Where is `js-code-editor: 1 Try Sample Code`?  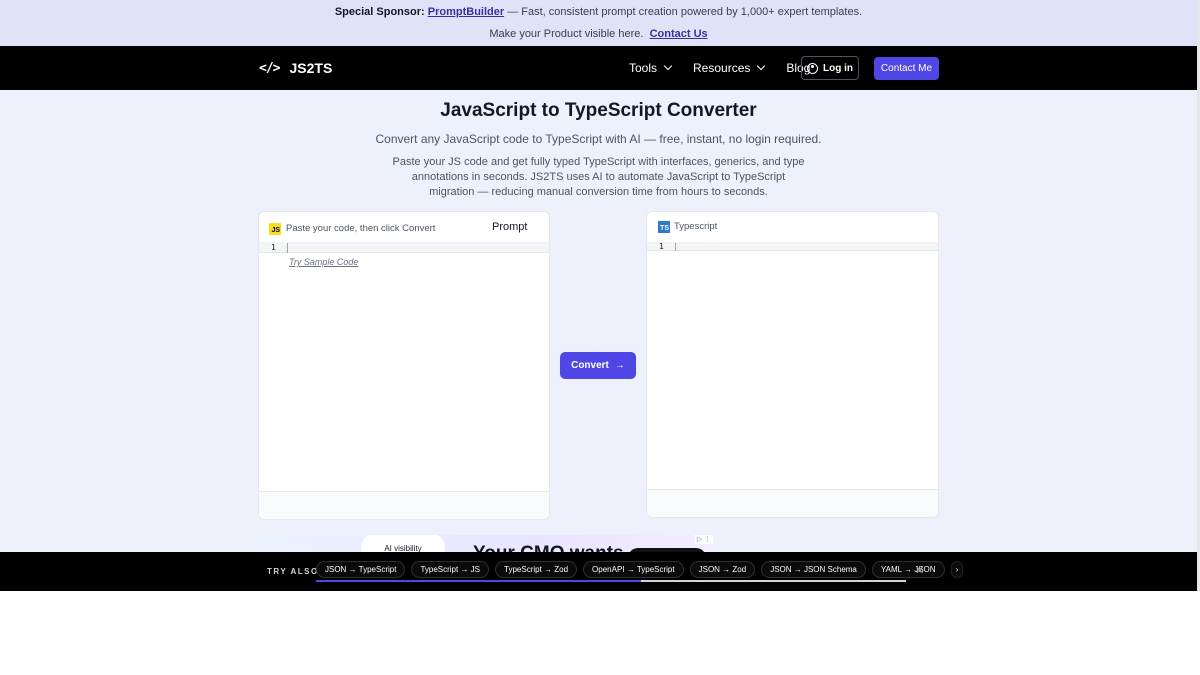 js-code-editor: 1 Try Sample Code is located at coordinates (404, 366).